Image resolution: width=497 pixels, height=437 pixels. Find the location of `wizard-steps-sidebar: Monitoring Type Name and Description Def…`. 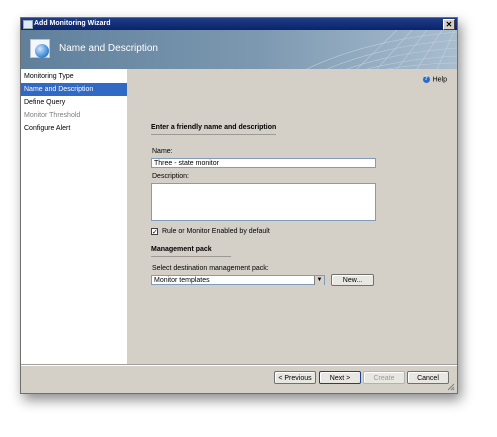

wizard-steps-sidebar: Monitoring Type Name and Description Def… is located at coordinates (74, 216).